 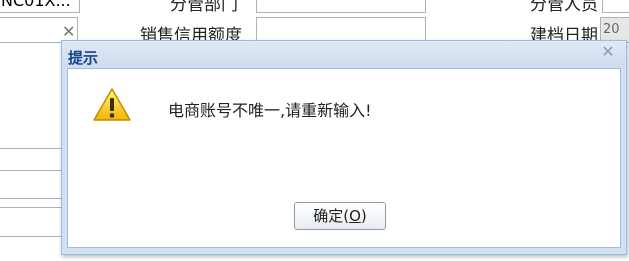 I want to click on warning-icon, so click(x=112, y=104).